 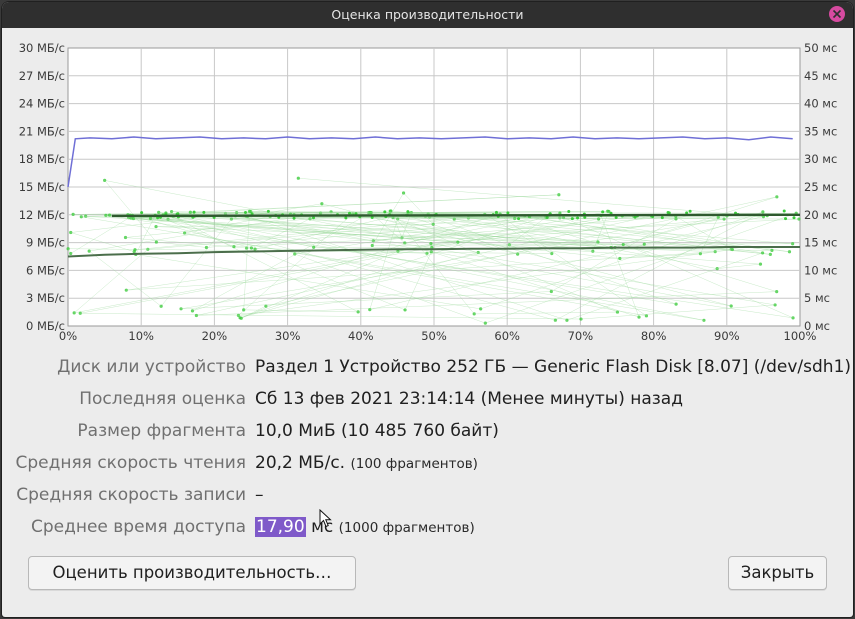 What do you see at coordinates (45, 298) in the screenshot?
I see `left-axis-tick-label: 3 МБ/с` at bounding box center [45, 298].